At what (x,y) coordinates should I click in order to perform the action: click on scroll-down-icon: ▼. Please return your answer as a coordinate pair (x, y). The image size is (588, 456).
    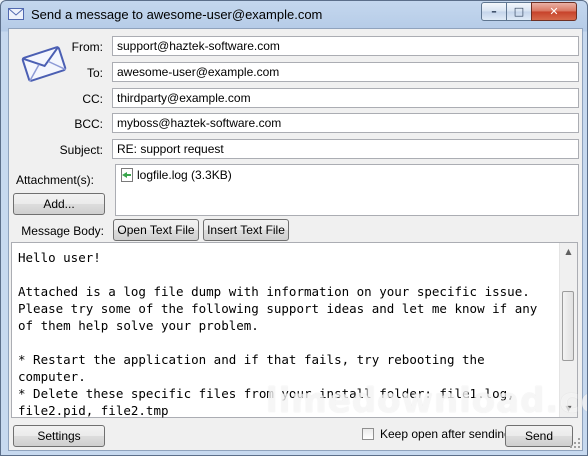
    Looking at the image, I should click on (568, 408).